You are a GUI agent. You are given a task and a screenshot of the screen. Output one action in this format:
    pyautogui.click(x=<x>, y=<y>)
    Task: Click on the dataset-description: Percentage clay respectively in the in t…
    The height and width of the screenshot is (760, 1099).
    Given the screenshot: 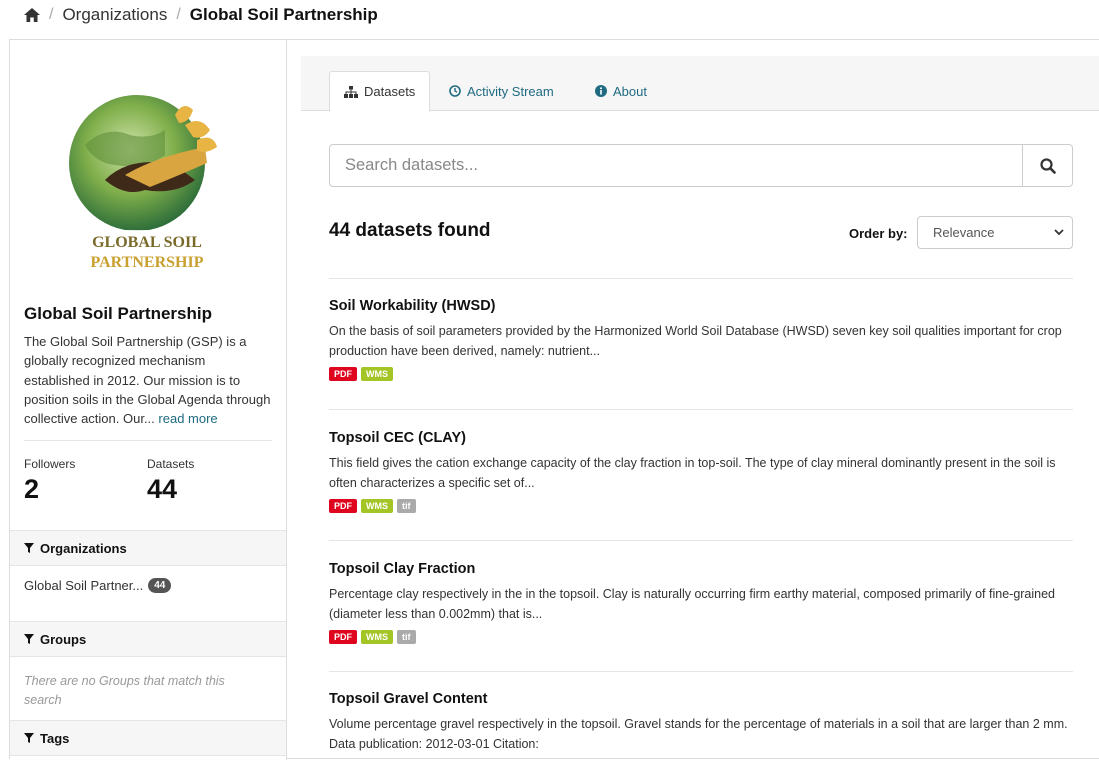 What is the action you would take?
    pyautogui.click(x=692, y=604)
    